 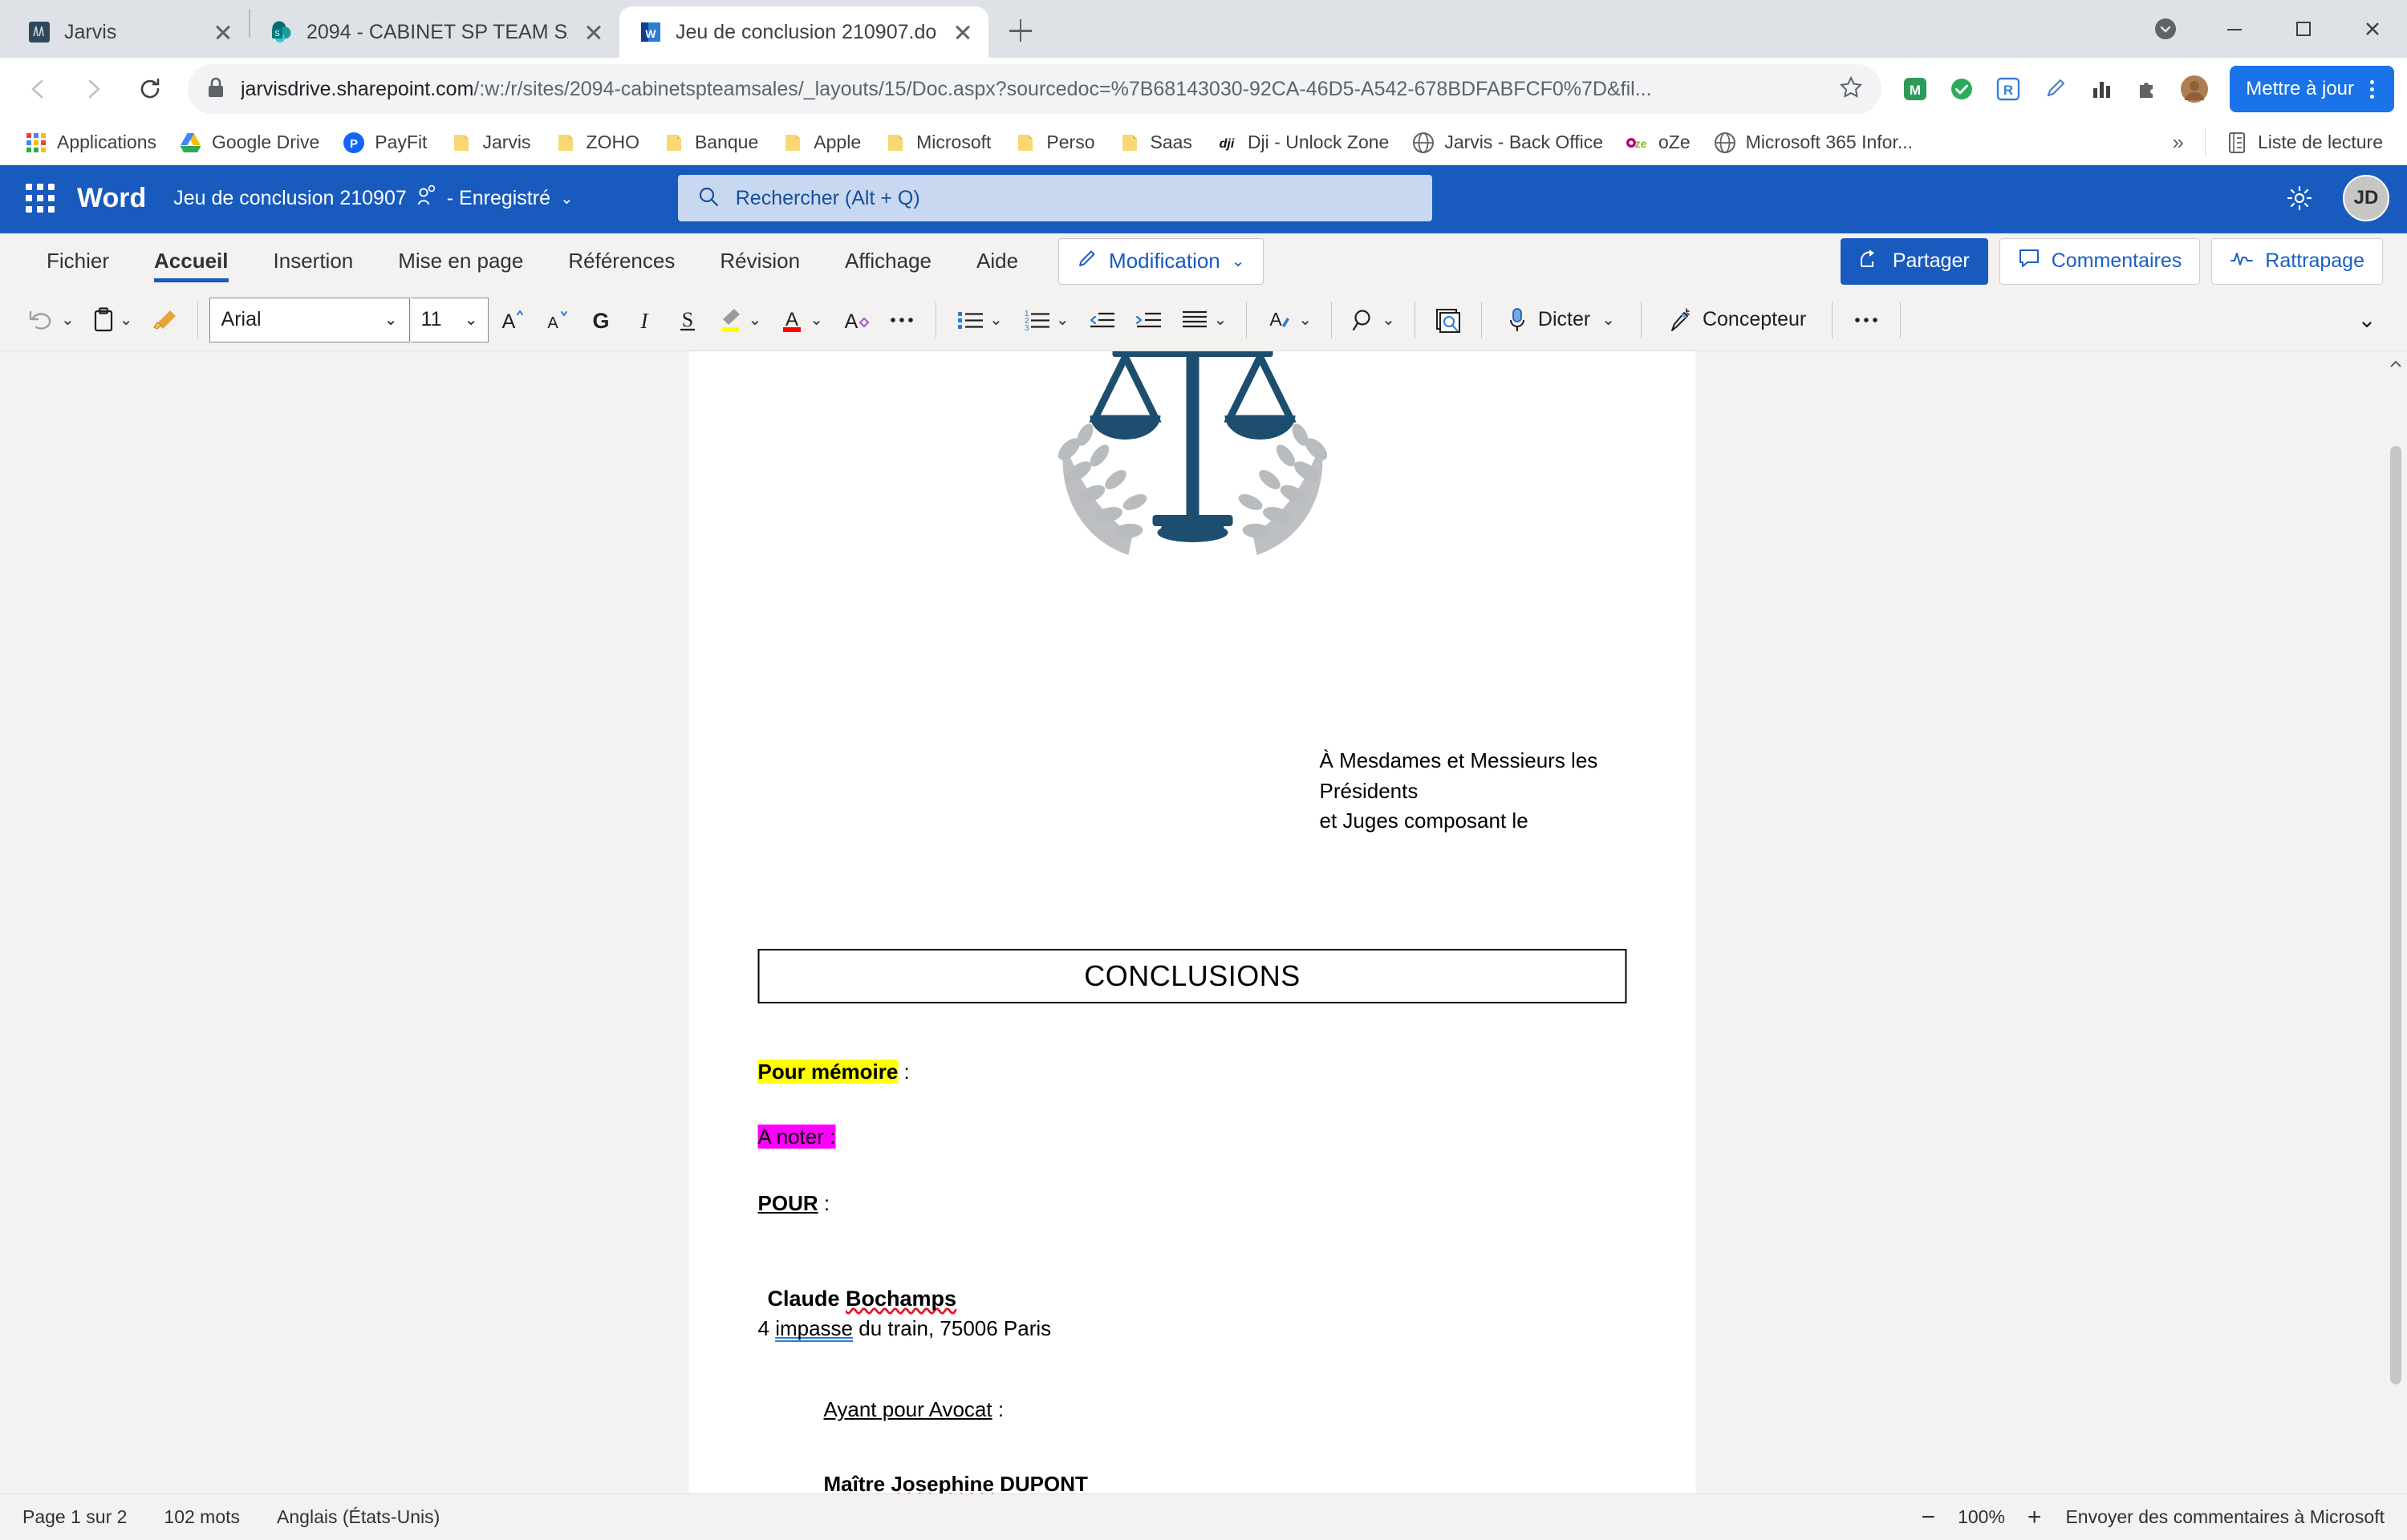 What do you see at coordinates (688, 320) in the screenshot?
I see `underline-button: S` at bounding box center [688, 320].